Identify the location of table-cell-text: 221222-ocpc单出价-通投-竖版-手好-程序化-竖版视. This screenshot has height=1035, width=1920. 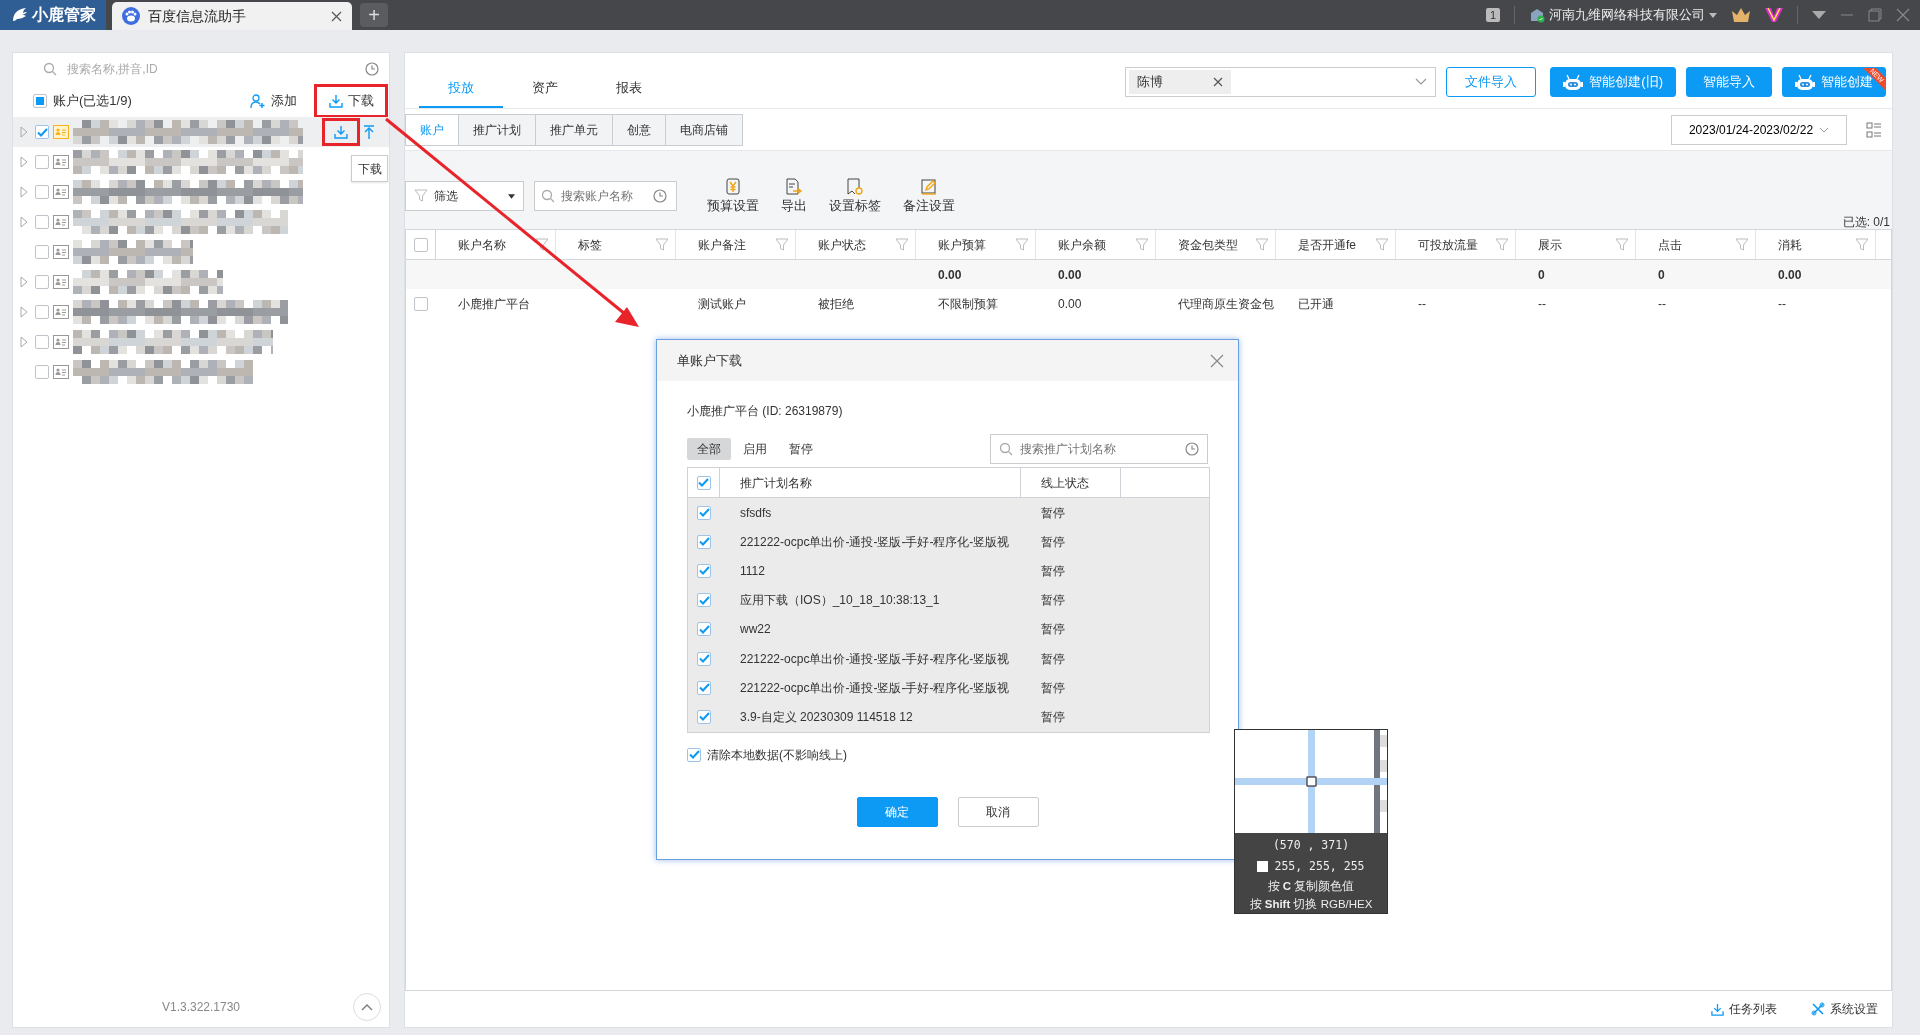
(875, 542).